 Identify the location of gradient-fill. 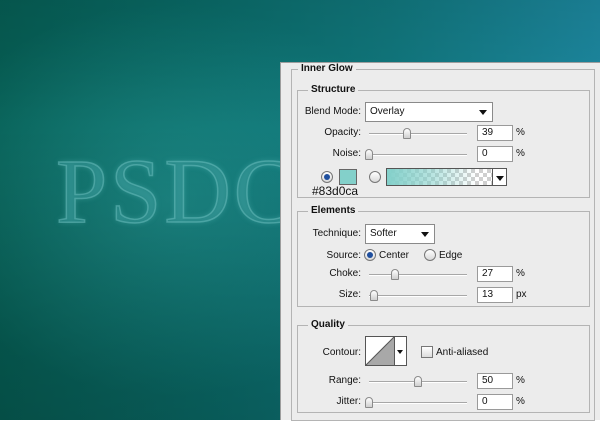
(439, 177).